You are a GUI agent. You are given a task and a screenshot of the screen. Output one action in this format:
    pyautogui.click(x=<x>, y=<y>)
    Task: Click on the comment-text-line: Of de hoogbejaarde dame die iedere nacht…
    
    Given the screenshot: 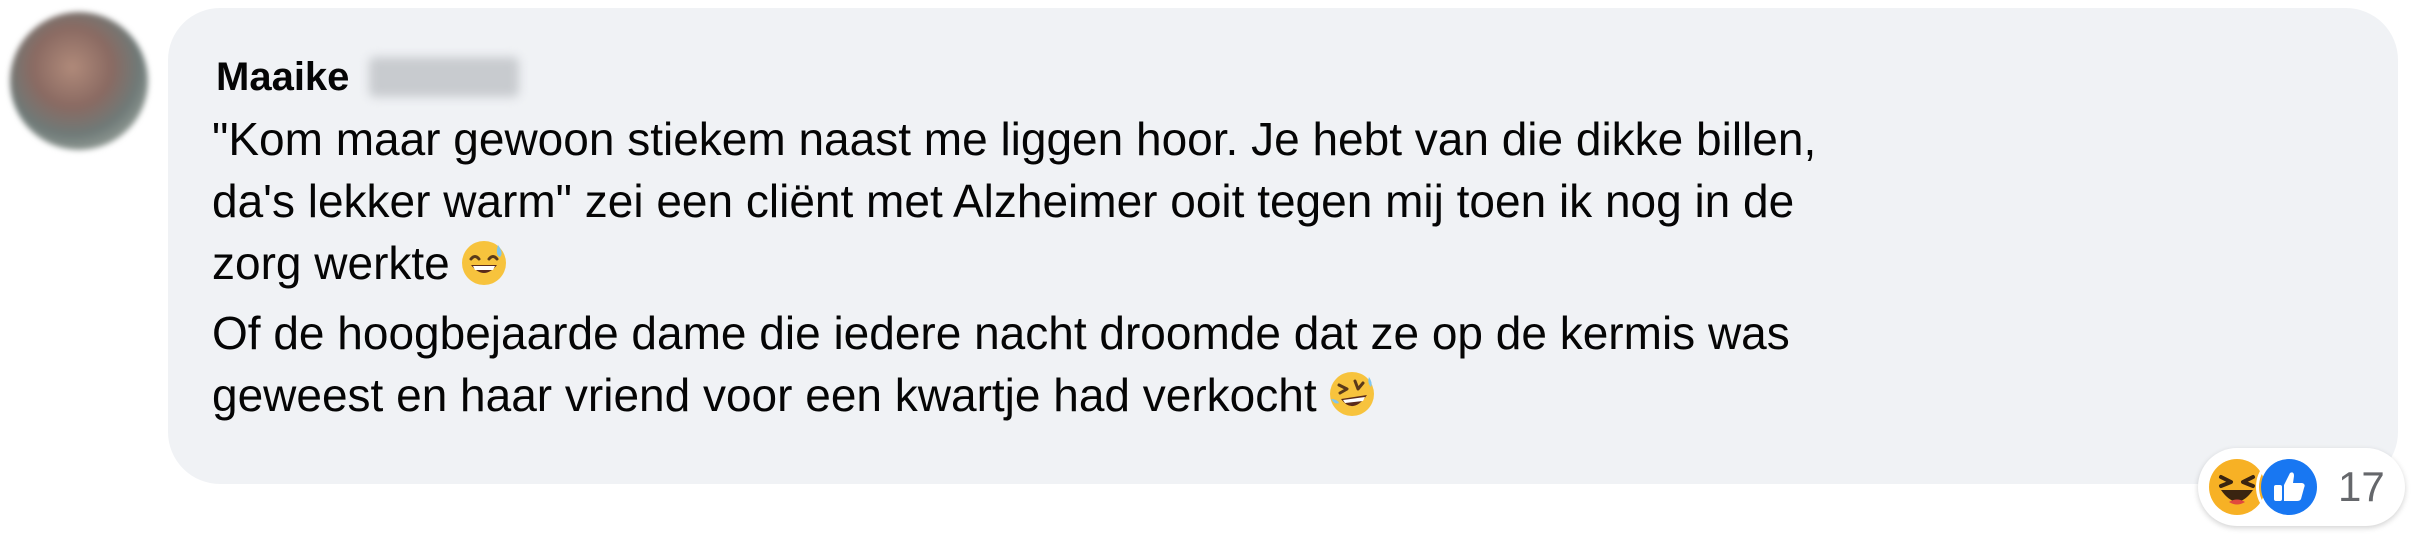 What is the action you would take?
    pyautogui.click(x=1001, y=333)
    